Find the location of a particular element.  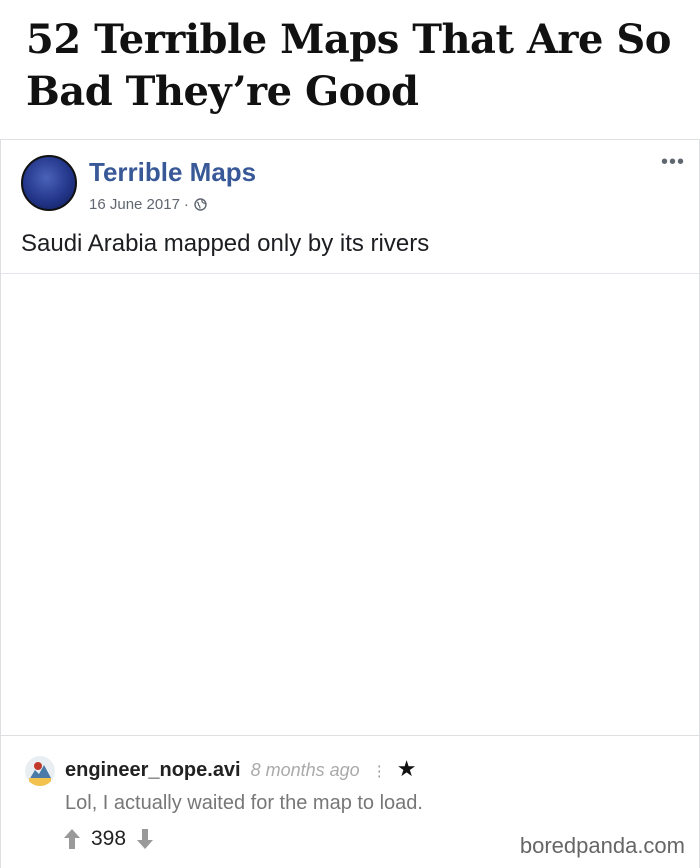

page-avatar is located at coordinates (49, 183).